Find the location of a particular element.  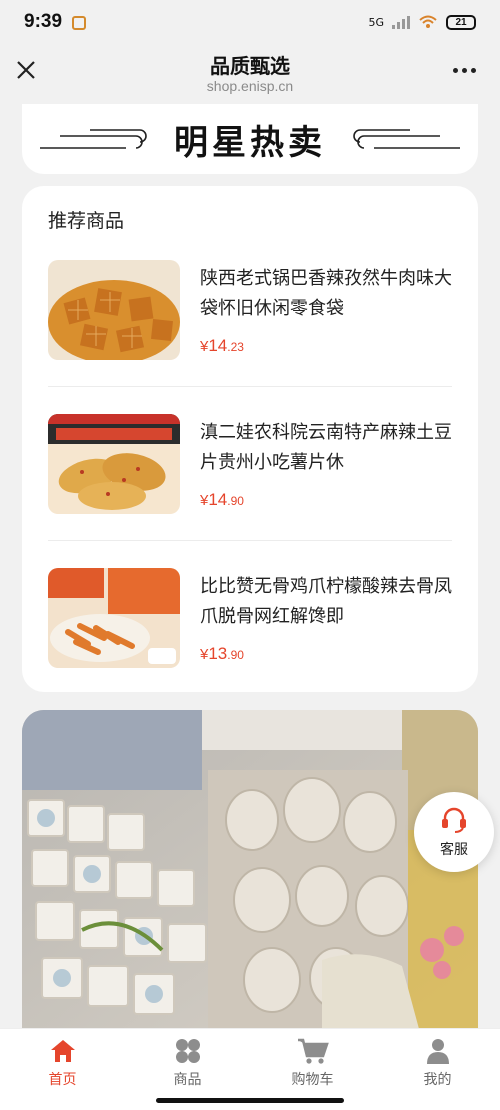

headset-icon is located at coordinates (454, 820).